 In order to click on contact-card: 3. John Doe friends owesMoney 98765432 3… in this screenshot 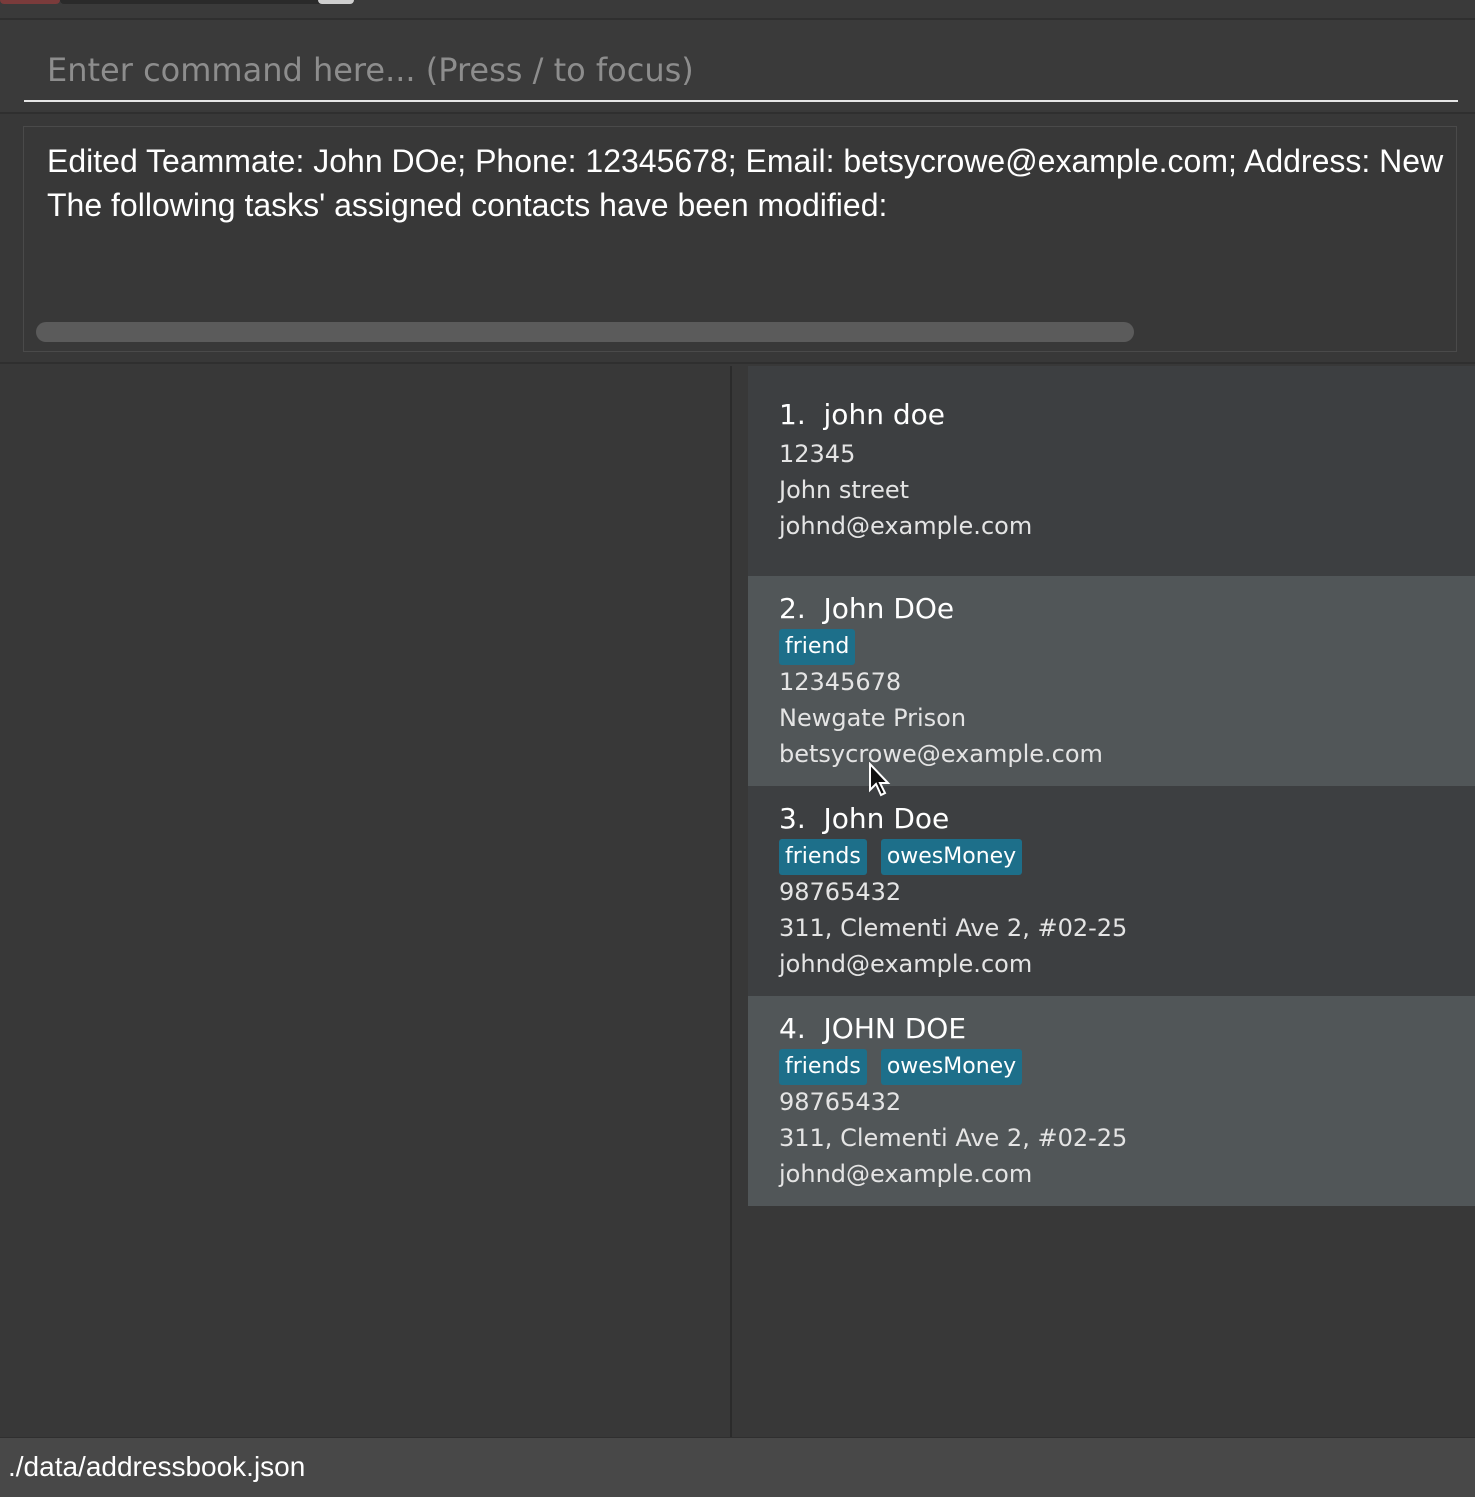, I will do `click(1111, 891)`.